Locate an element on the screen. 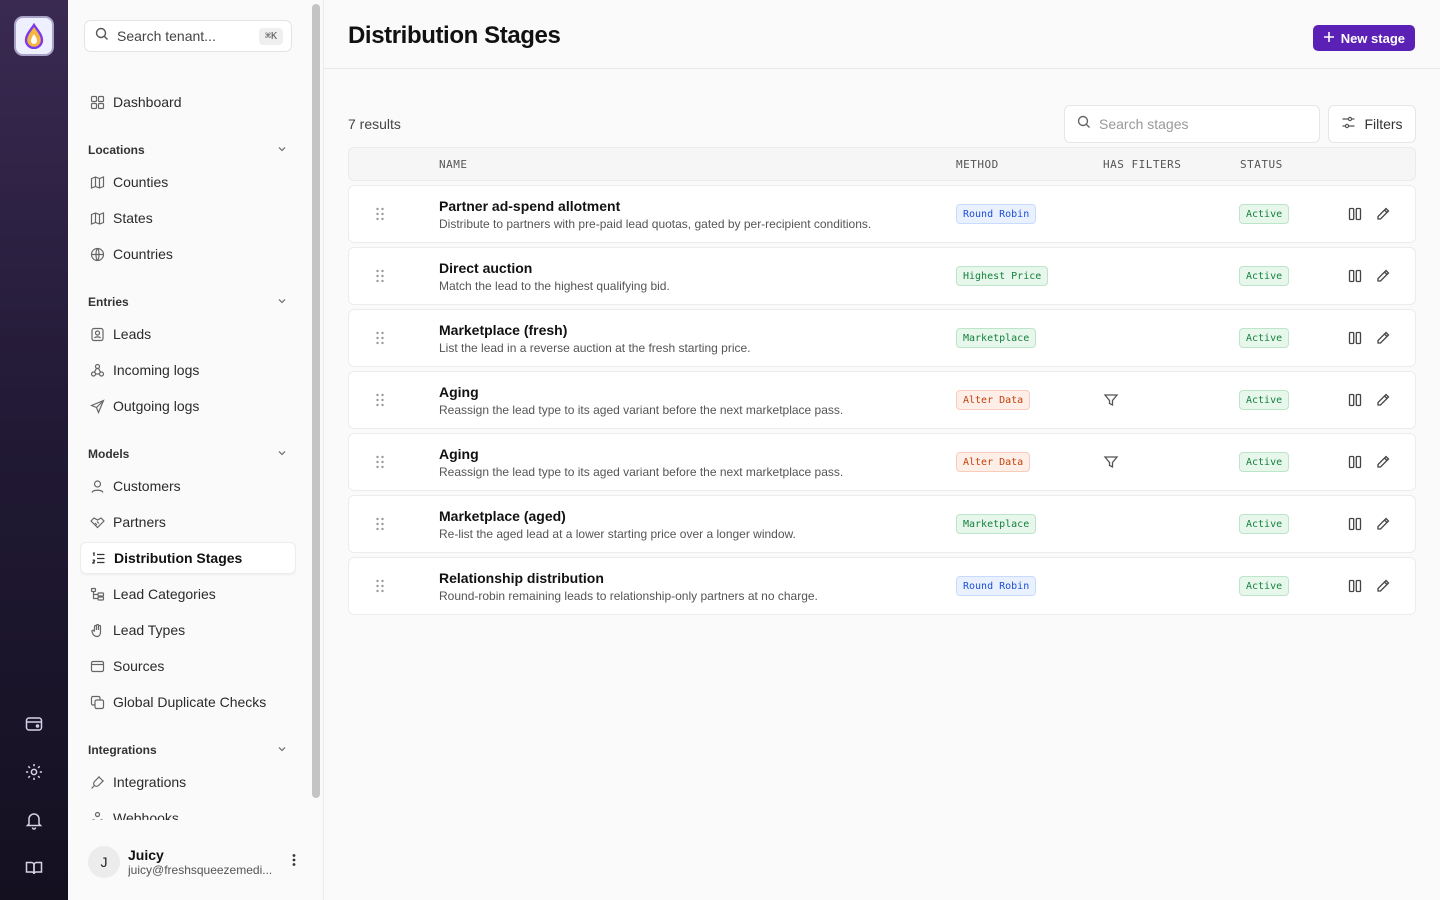 Image resolution: width=1440 pixels, height=900 pixels. app-logo-icon is located at coordinates (34, 36).